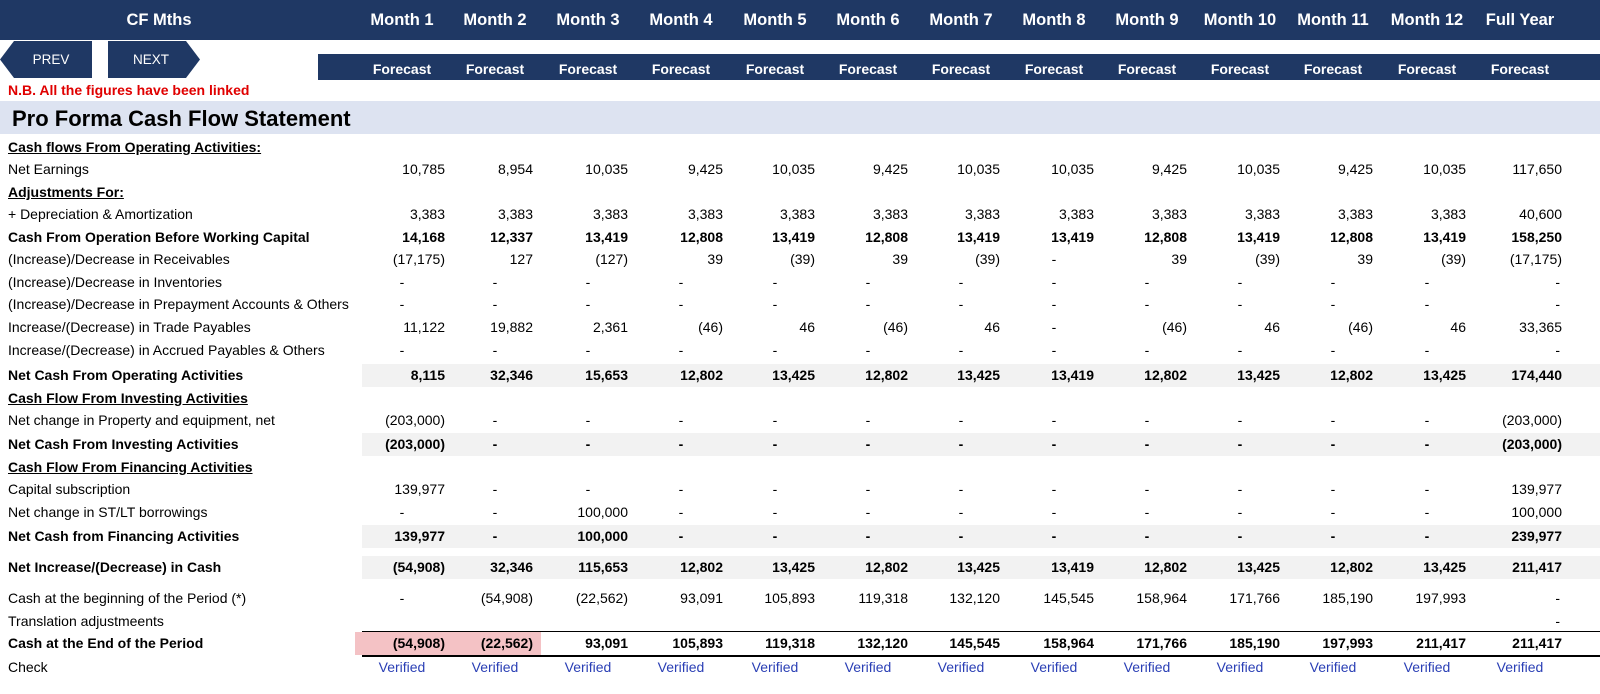 This screenshot has width=1600, height=694. Describe the element at coordinates (573, 327) in the screenshot. I see `value-cell: 2,361` at that location.